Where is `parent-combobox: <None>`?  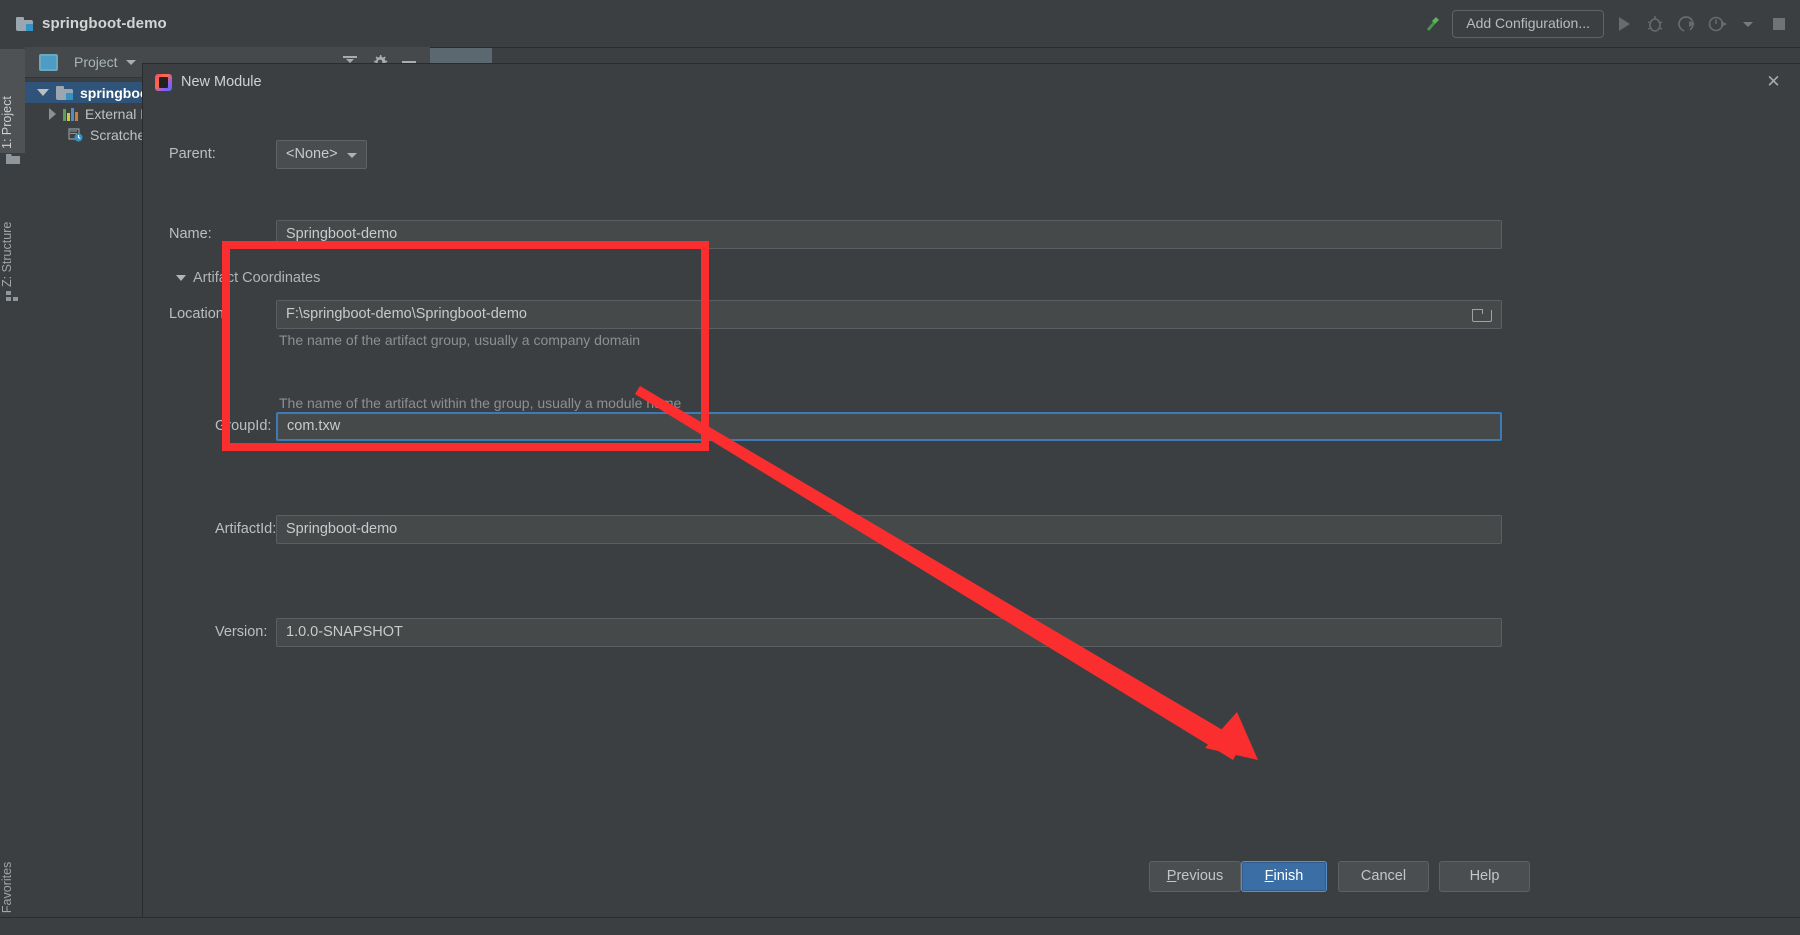 parent-combobox: <None> is located at coordinates (321, 154).